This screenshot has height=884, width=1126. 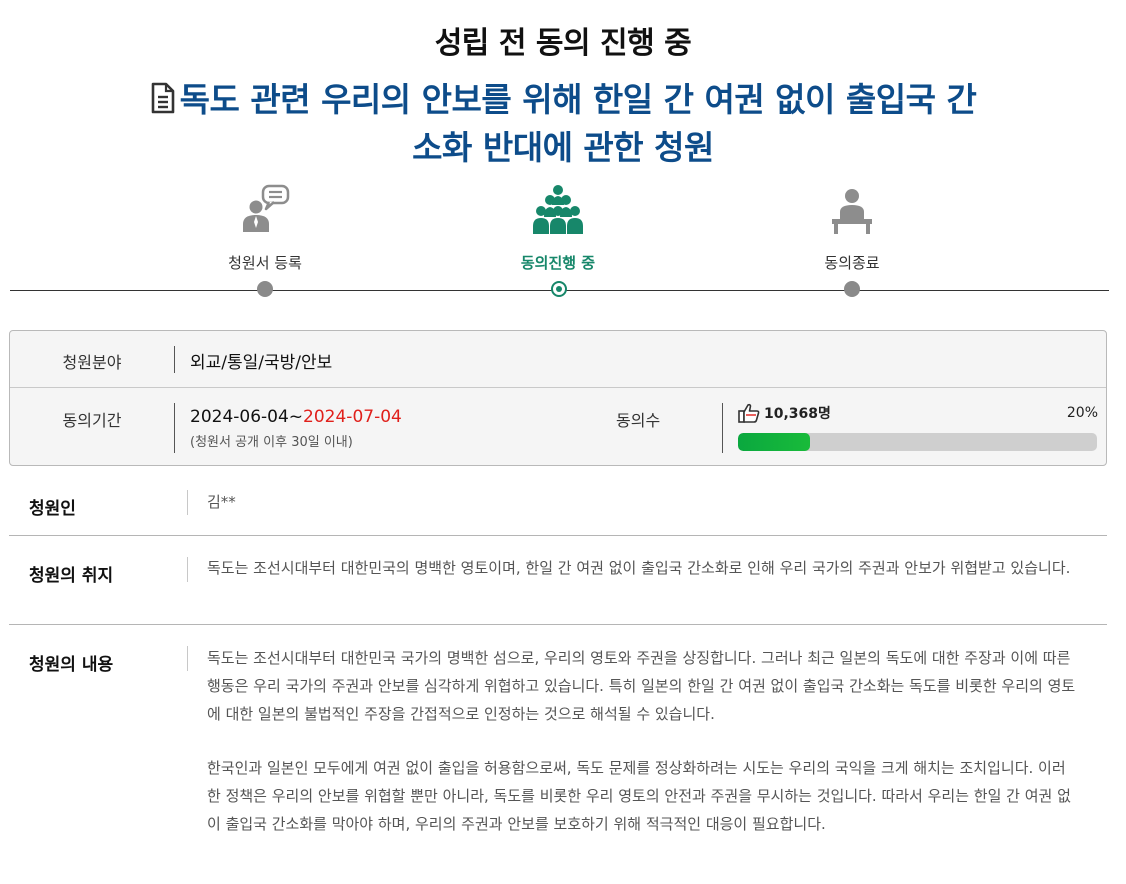 I want to click on petition-title-line1: 독도 관련 우리의 안보를 위해 한일 간 여권 없이 출입국 간, so click(x=578, y=99).